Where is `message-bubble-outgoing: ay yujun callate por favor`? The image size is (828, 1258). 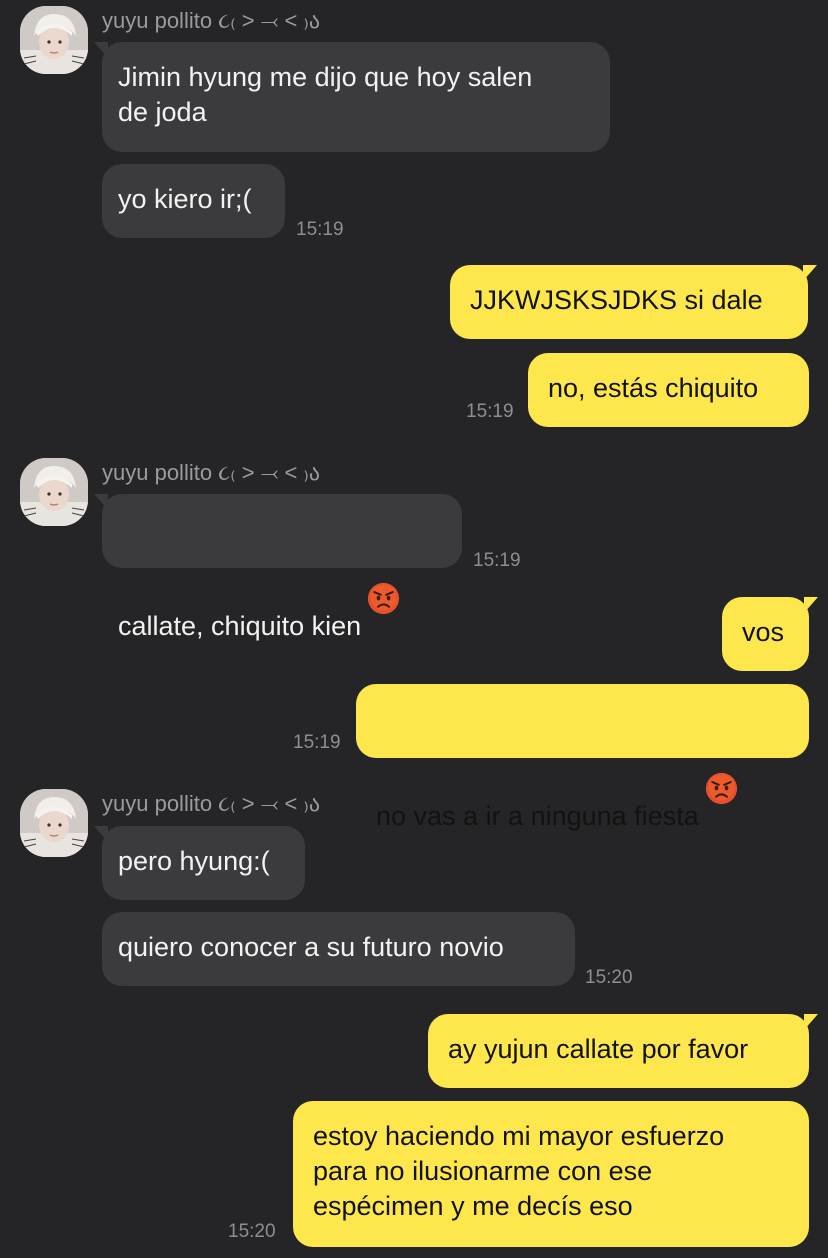 message-bubble-outgoing: ay yujun callate por favor is located at coordinates (623, 1051).